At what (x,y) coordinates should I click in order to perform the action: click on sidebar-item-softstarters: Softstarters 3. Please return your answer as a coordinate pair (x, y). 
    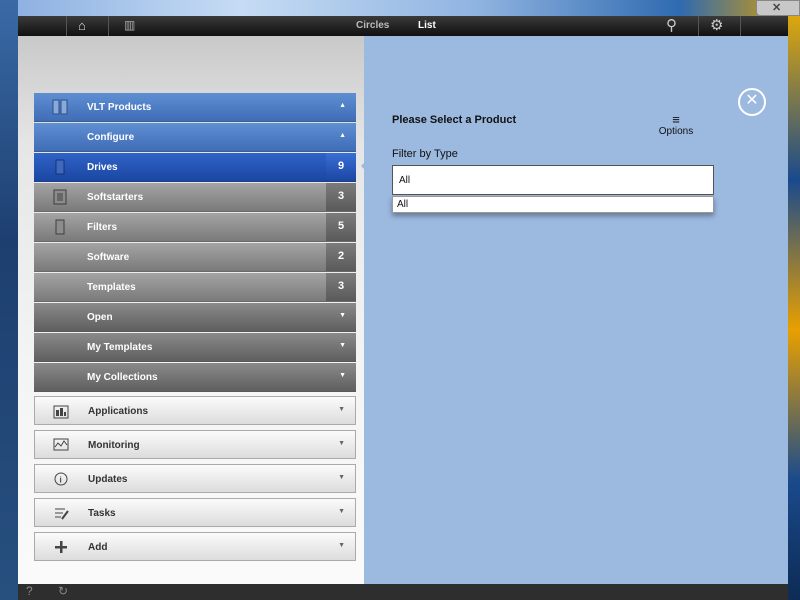
    Looking at the image, I should click on (195, 197).